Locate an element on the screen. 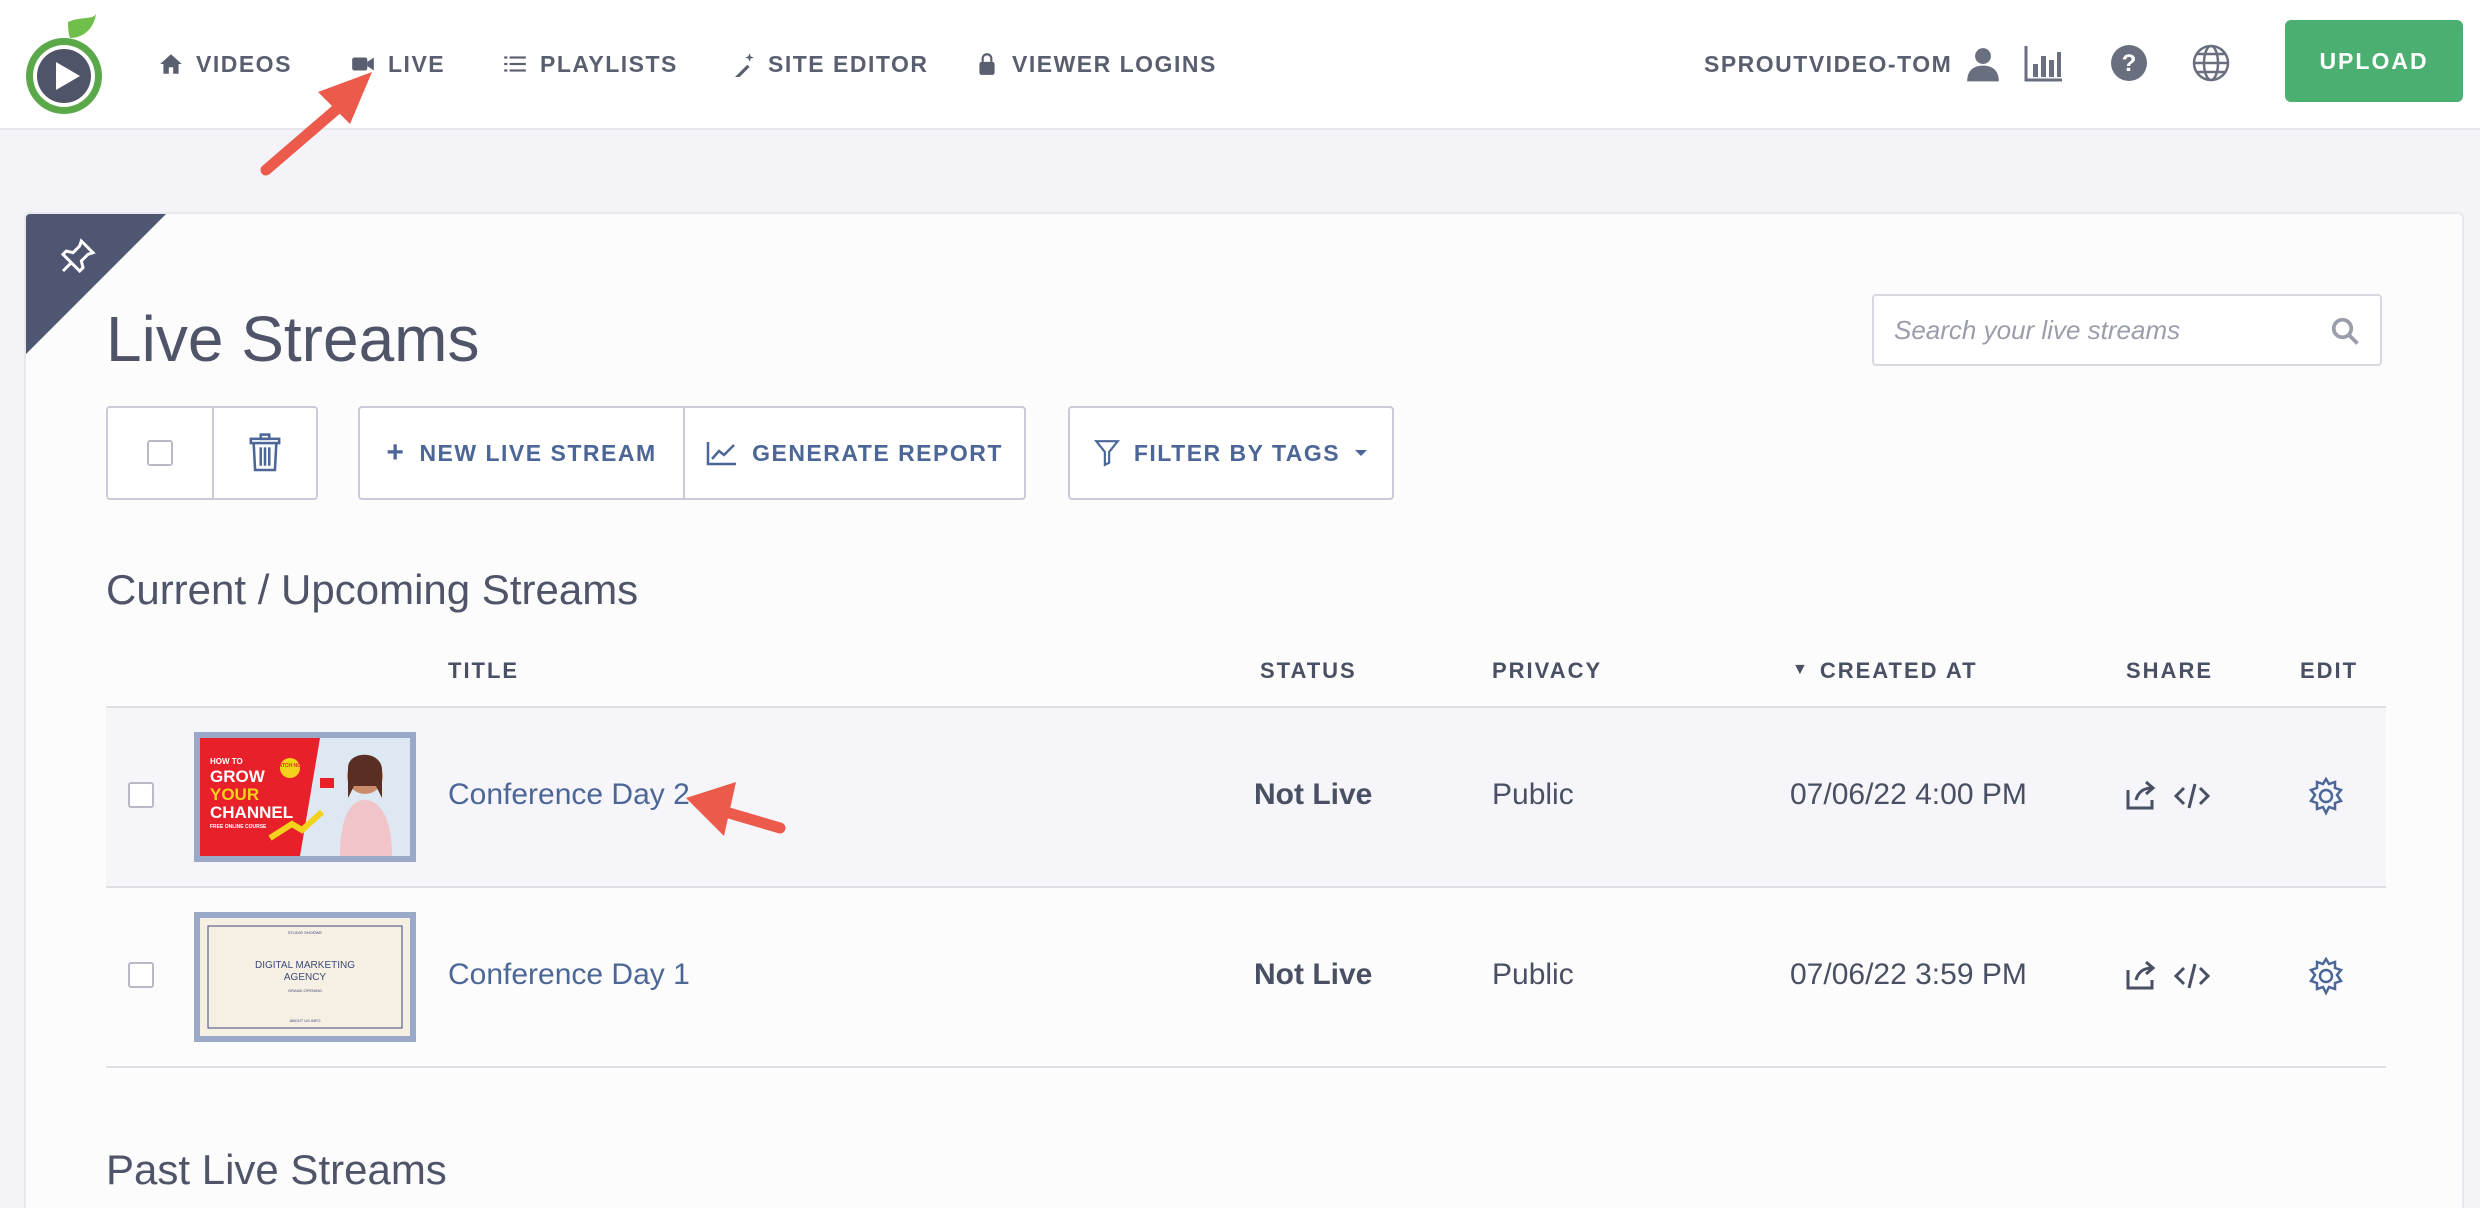 Image resolution: width=2480 pixels, height=1208 pixels. line-chart-icon is located at coordinates (721, 454).